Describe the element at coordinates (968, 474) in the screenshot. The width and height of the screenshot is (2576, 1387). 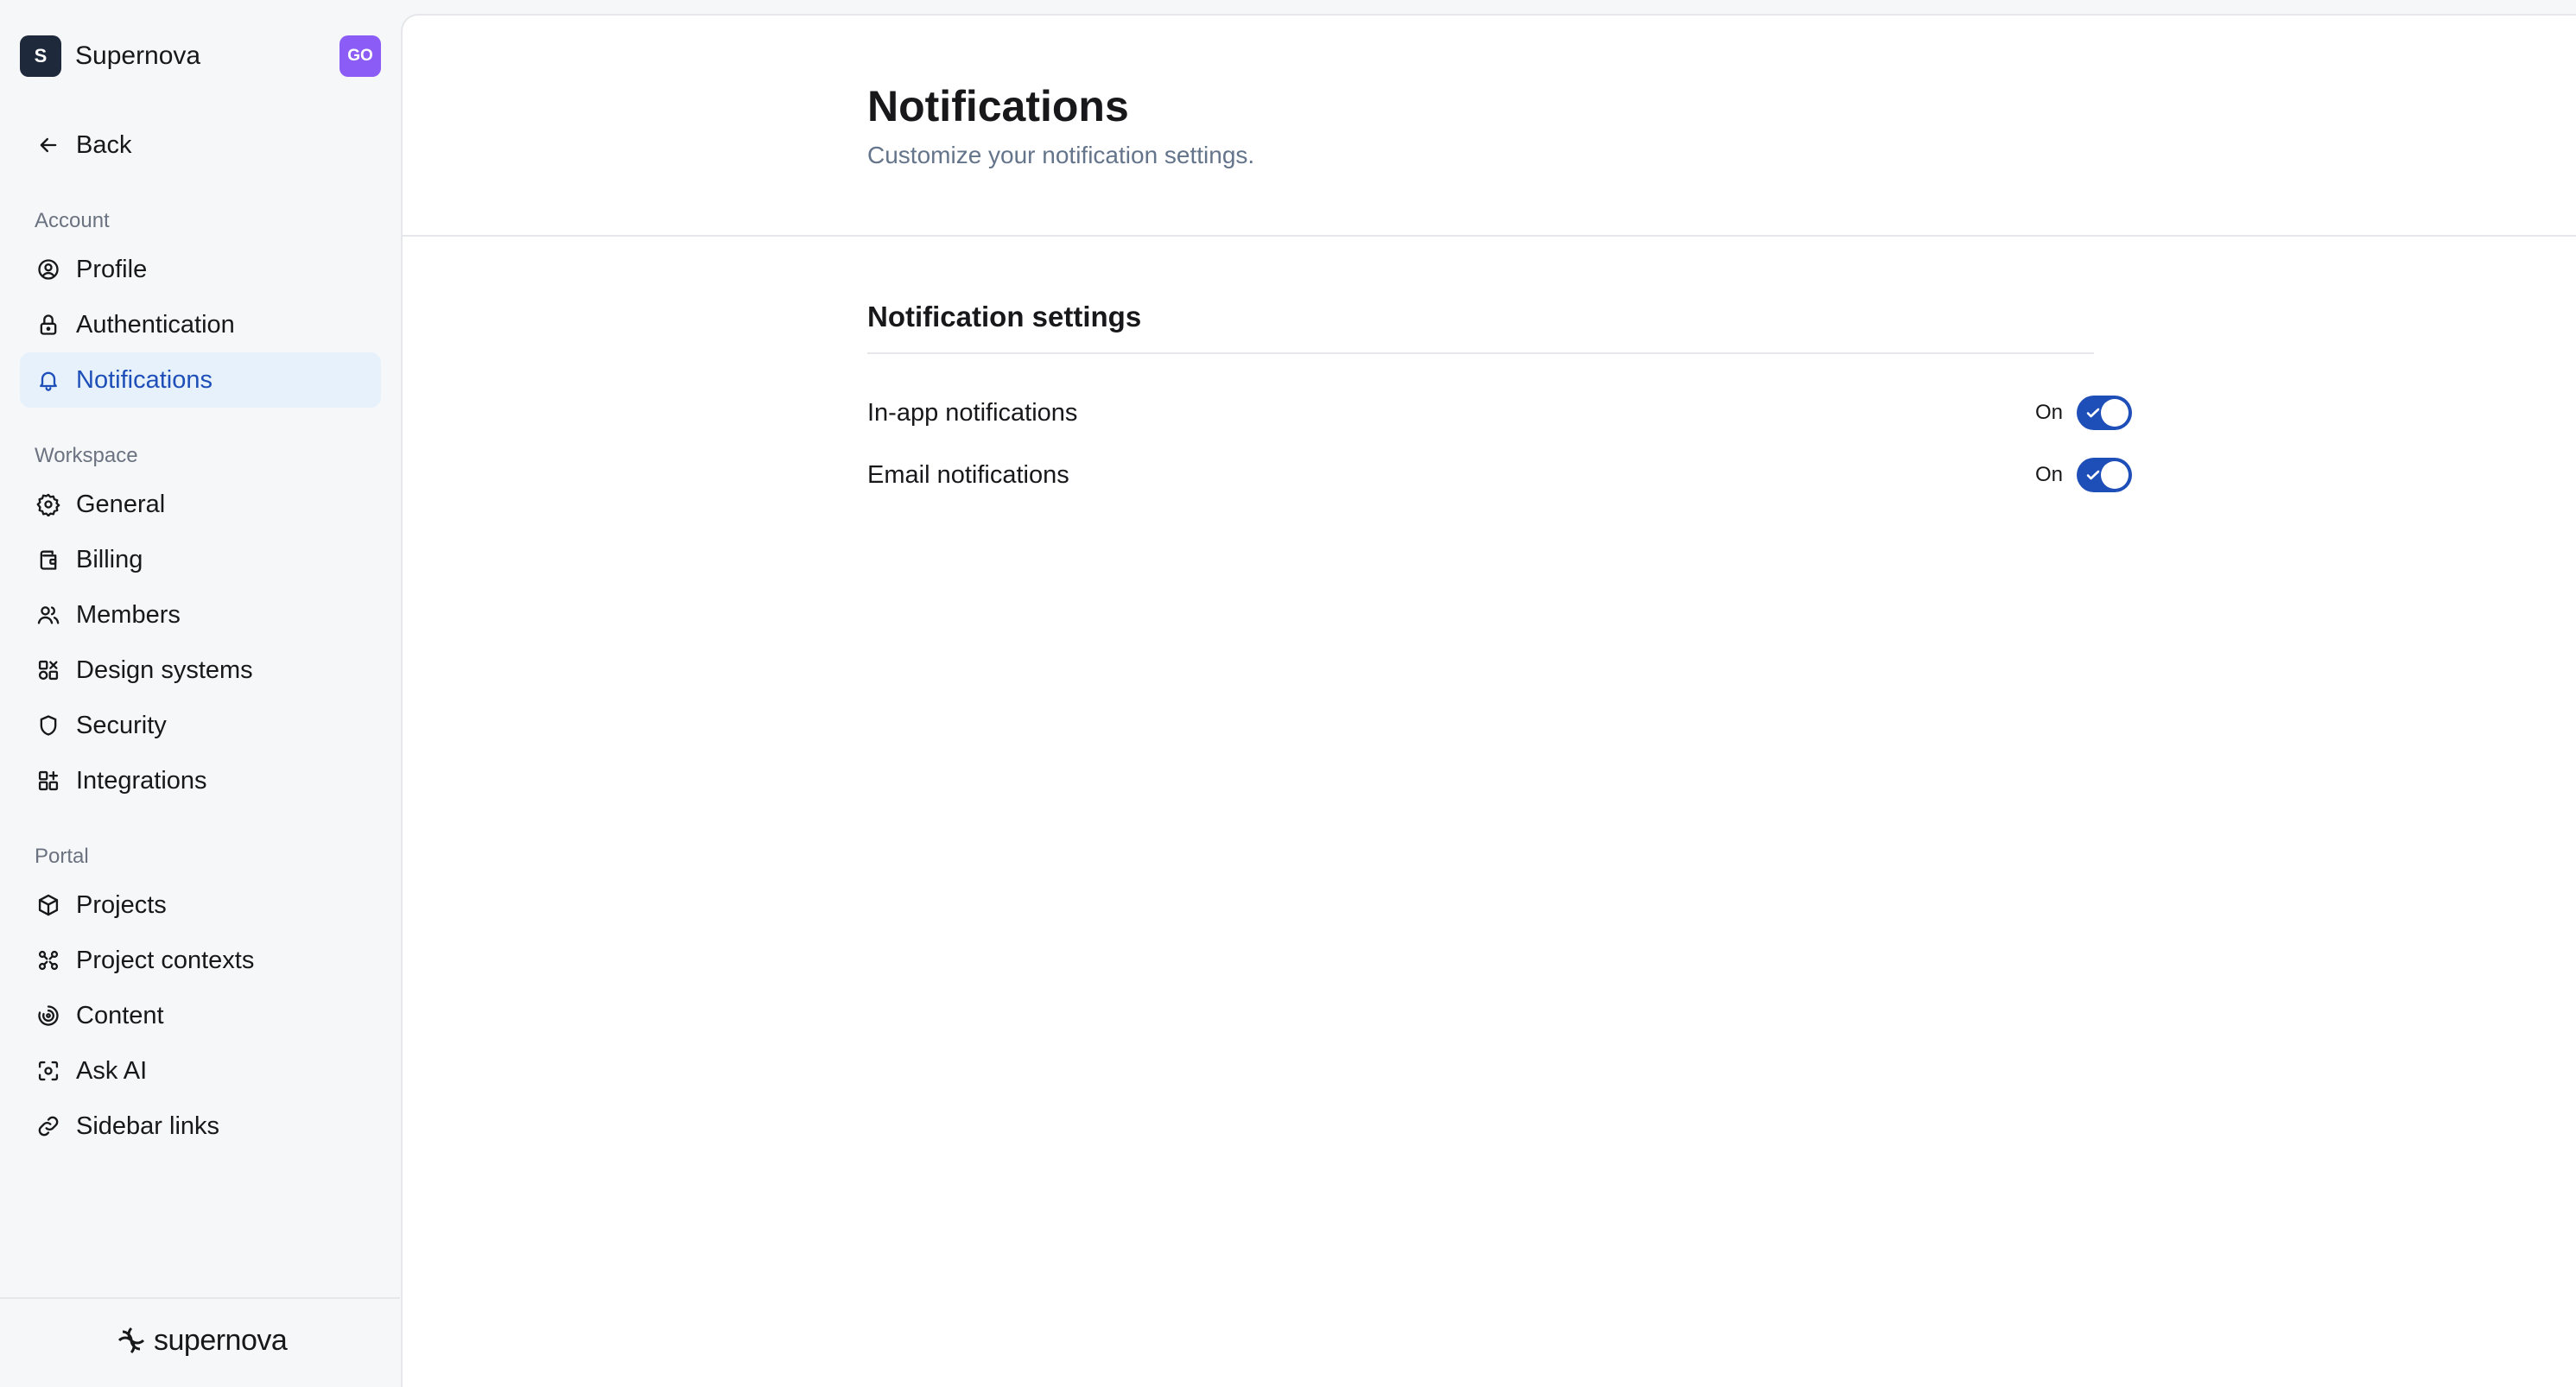
I see `setting-label: Email notifications` at that location.